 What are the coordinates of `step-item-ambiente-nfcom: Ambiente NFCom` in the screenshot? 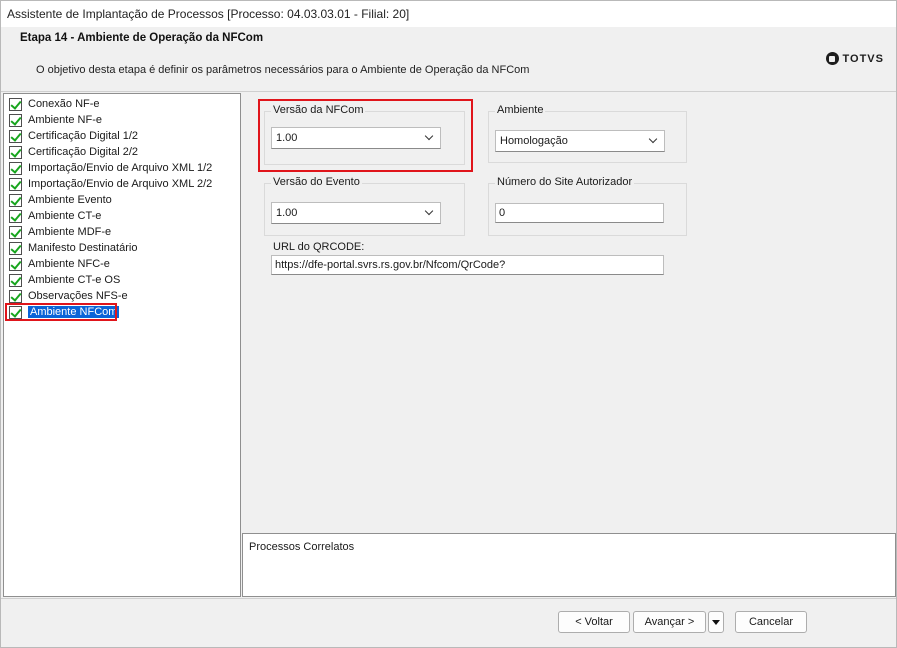 It's located at (62, 312).